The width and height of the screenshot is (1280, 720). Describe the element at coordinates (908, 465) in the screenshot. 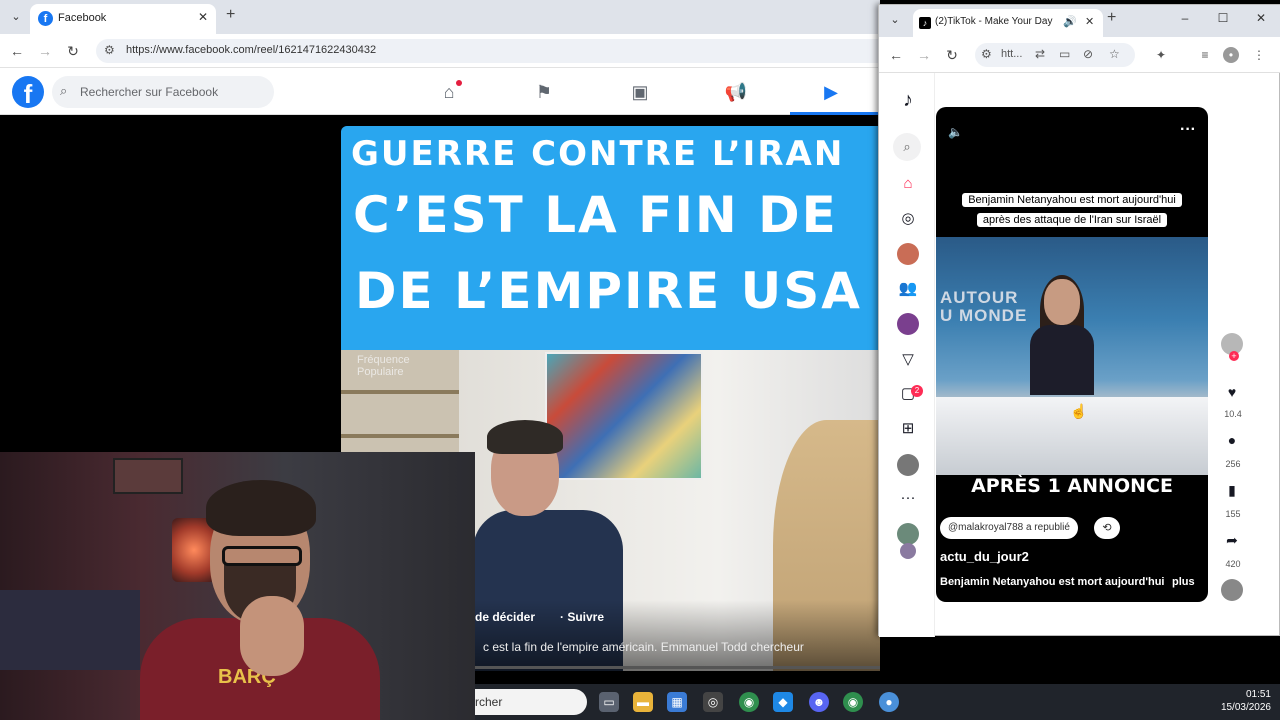

I see `profile-avatar-icon` at that location.